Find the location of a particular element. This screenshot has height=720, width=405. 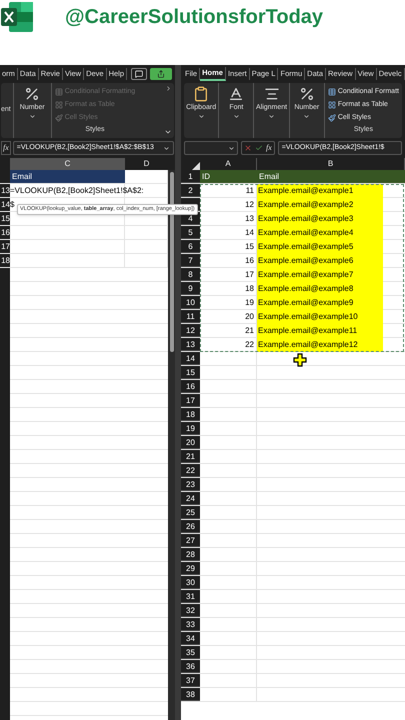

table-cell: 22 is located at coordinates (249, 344).